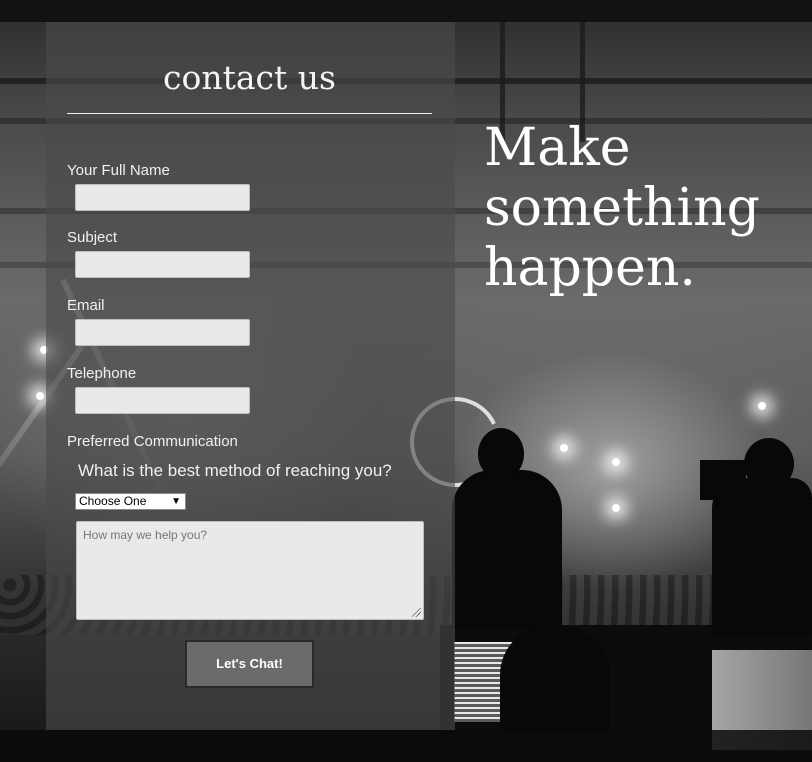 Image resolution: width=812 pixels, height=762 pixels. What do you see at coordinates (406, 11) in the screenshot?
I see `top-bar` at bounding box center [406, 11].